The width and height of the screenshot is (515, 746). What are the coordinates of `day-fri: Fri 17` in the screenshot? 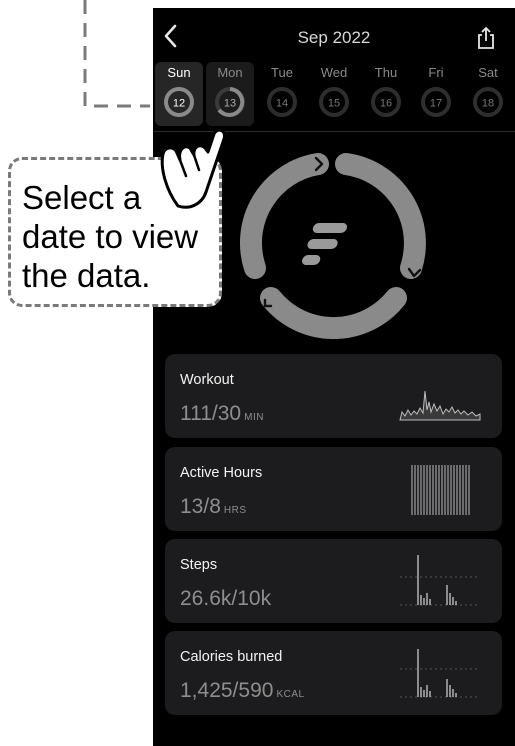 It's located at (436, 94).